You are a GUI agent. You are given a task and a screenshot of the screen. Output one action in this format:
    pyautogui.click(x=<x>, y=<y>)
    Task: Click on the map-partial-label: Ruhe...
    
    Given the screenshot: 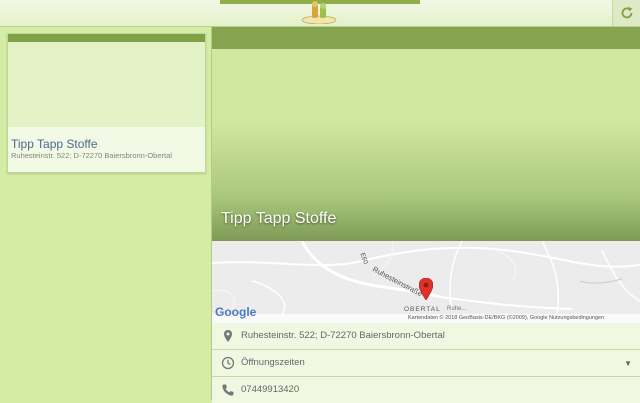 What is the action you would take?
    pyautogui.click(x=457, y=309)
    